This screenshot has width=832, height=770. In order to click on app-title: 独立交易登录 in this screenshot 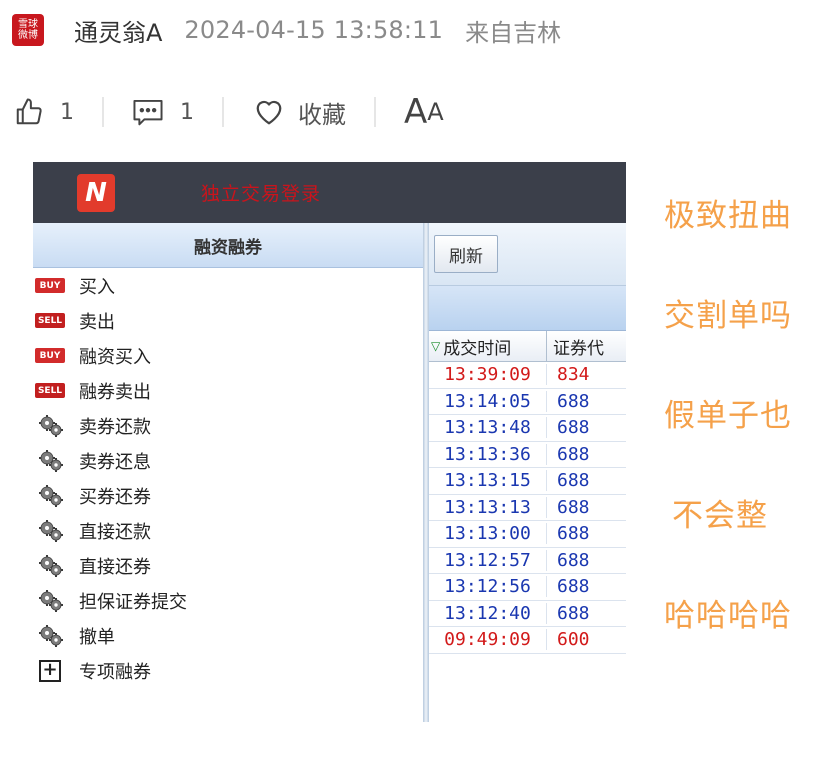, I will do `click(261, 194)`.